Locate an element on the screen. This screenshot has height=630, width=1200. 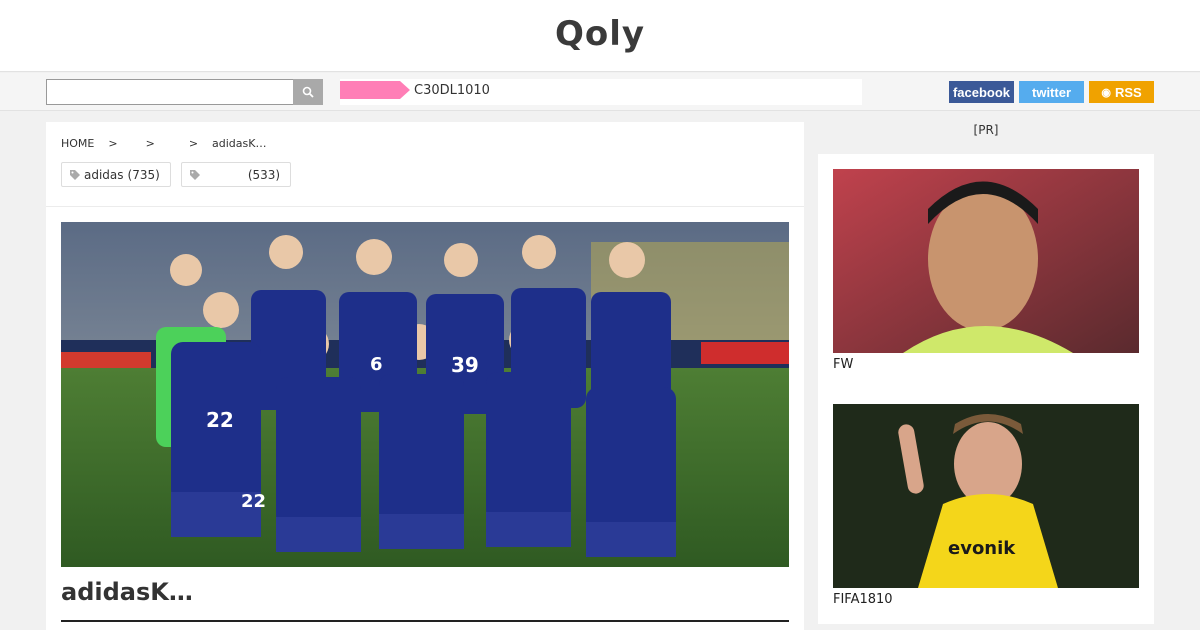
site-header: Qoly is located at coordinates (600, 36).